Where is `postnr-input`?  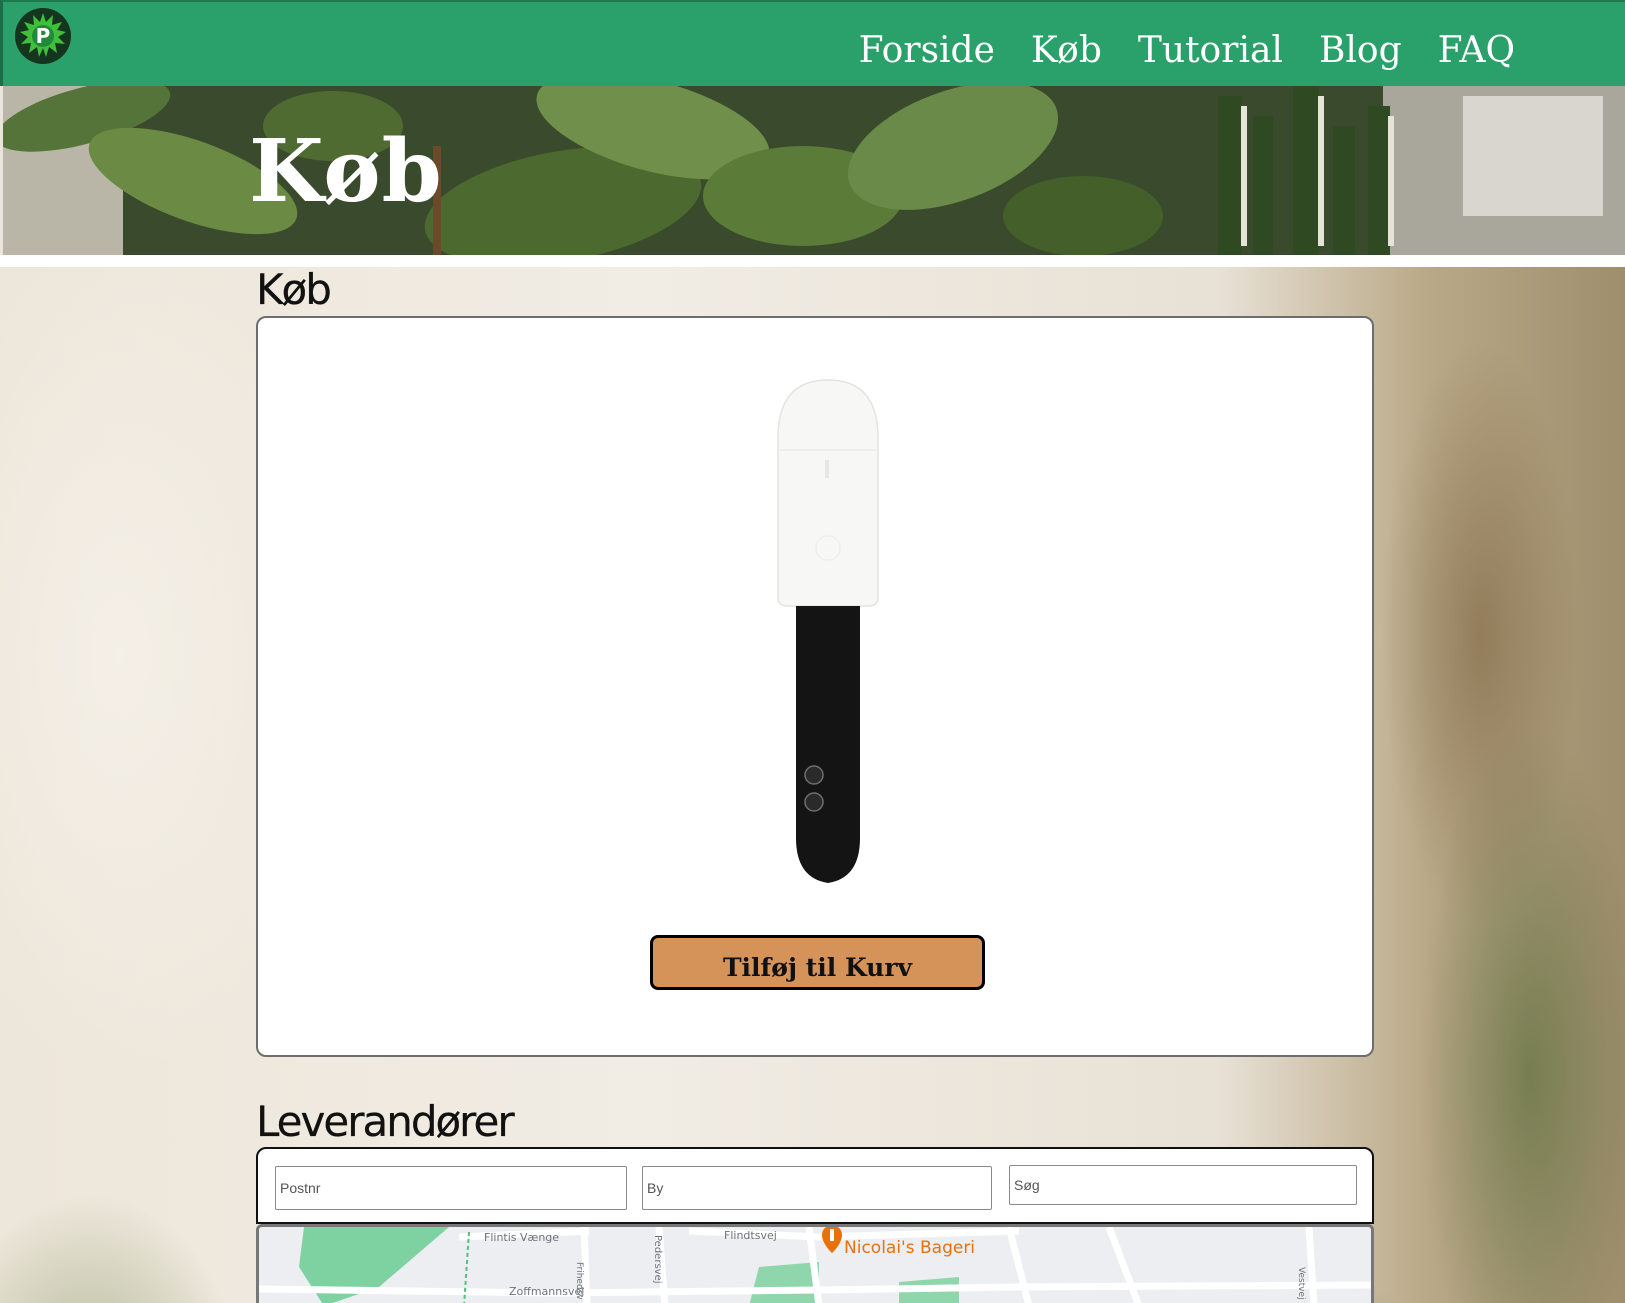
postnr-input is located at coordinates (451, 1188).